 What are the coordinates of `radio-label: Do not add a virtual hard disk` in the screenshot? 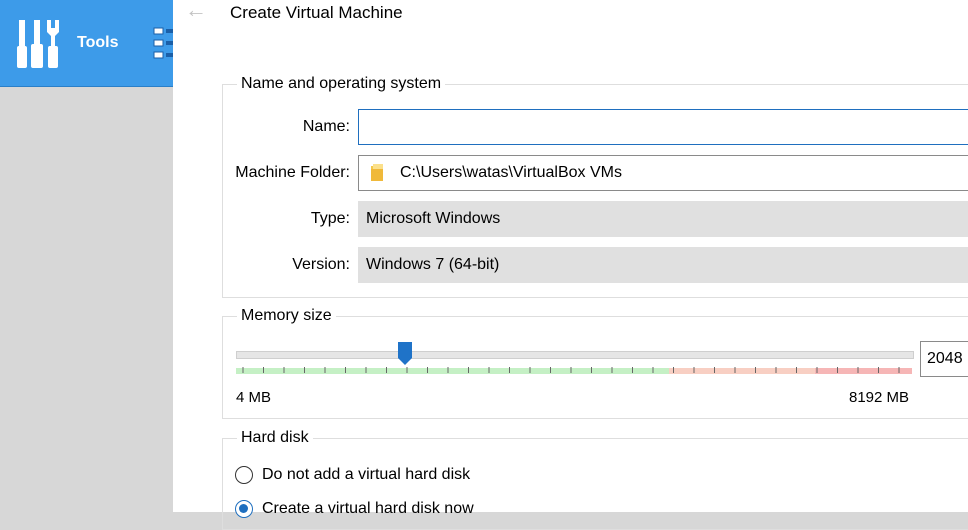 It's located at (366, 475).